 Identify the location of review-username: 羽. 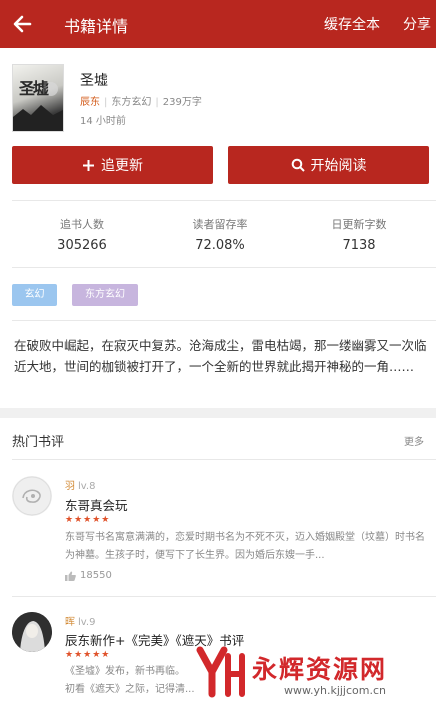
(70, 486).